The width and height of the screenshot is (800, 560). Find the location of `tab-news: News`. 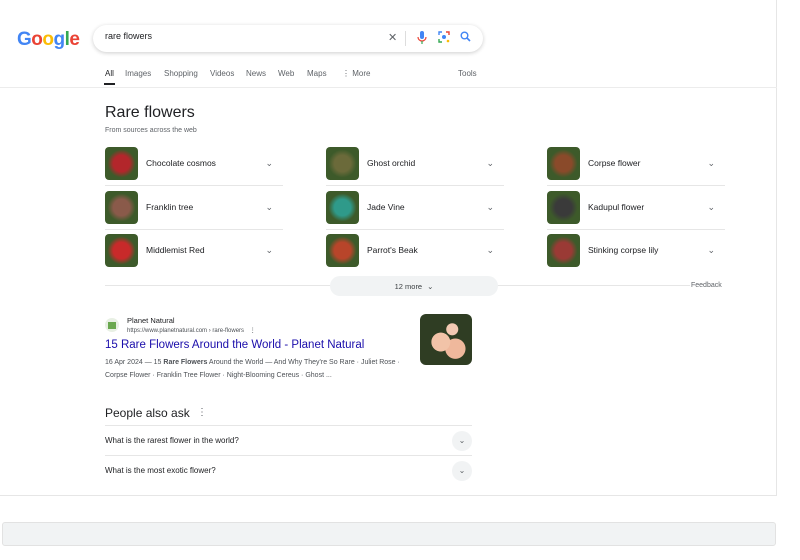

tab-news: News is located at coordinates (256, 73).